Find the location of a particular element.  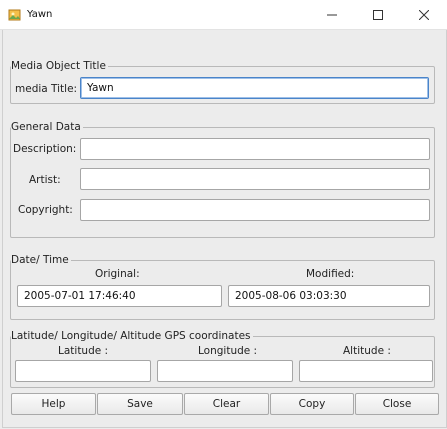

copy-button: Copy is located at coordinates (312, 404).